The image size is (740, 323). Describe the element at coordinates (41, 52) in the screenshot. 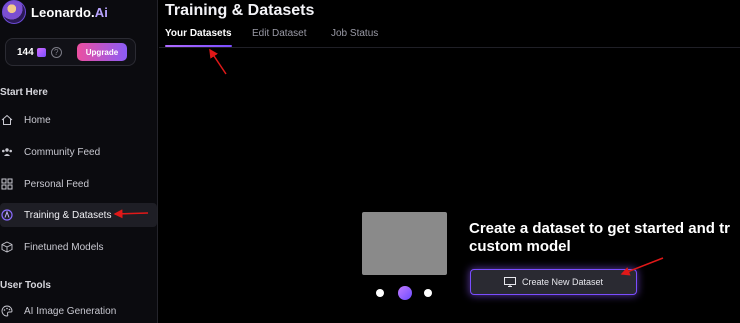

I see `token-icon` at that location.